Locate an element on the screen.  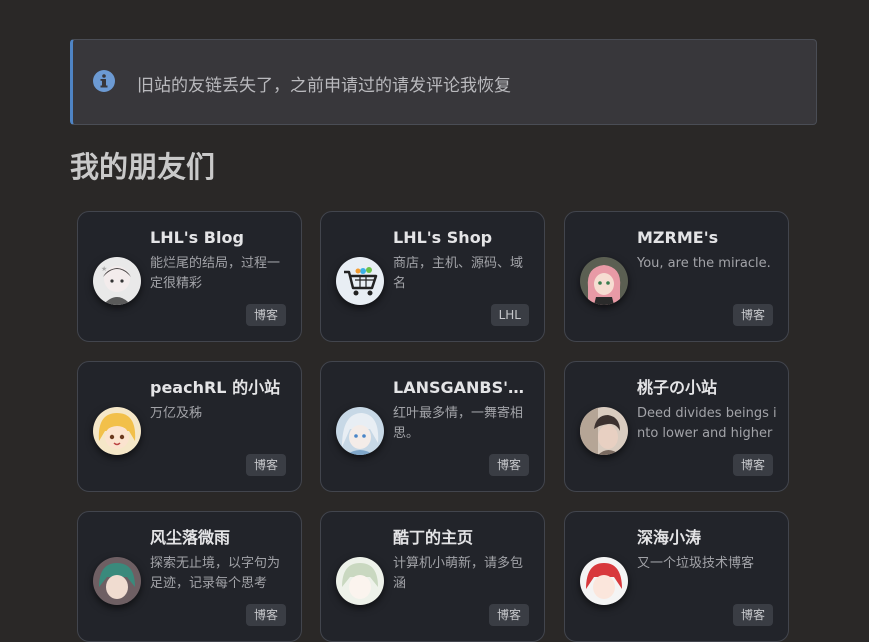
friend-name: peachRL 的小站 is located at coordinates (215, 387).